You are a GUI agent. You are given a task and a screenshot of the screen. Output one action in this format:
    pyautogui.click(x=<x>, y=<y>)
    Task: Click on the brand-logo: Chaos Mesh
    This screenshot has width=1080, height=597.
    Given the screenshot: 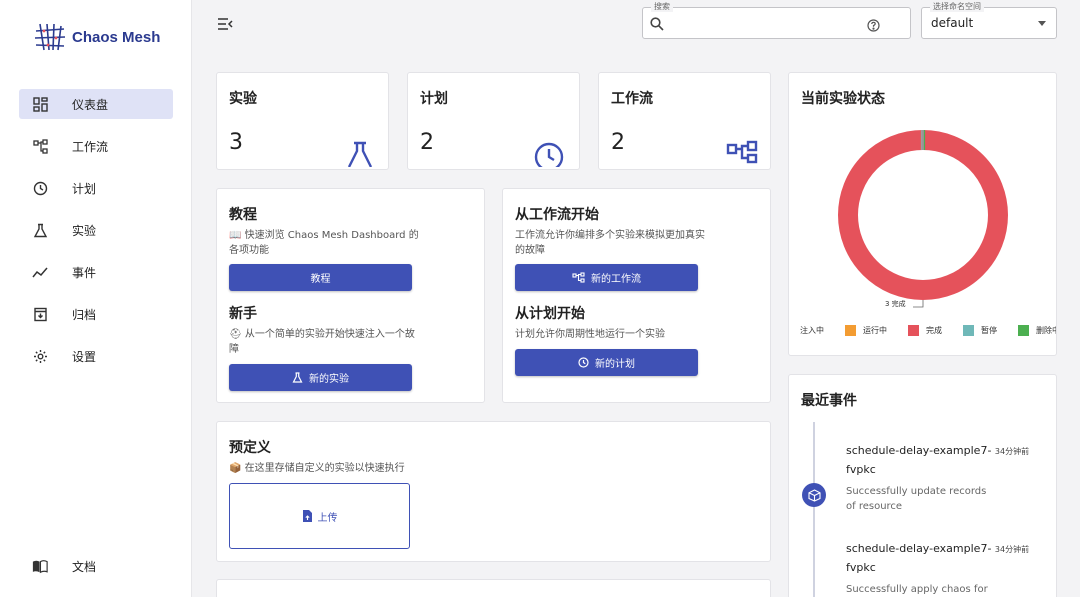 What is the action you would take?
    pyautogui.click(x=97, y=37)
    